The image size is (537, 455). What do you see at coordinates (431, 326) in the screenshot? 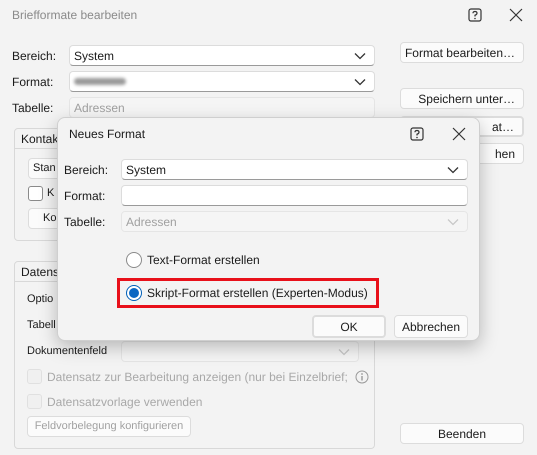
I see `cancel-button: Abbrechen` at bounding box center [431, 326].